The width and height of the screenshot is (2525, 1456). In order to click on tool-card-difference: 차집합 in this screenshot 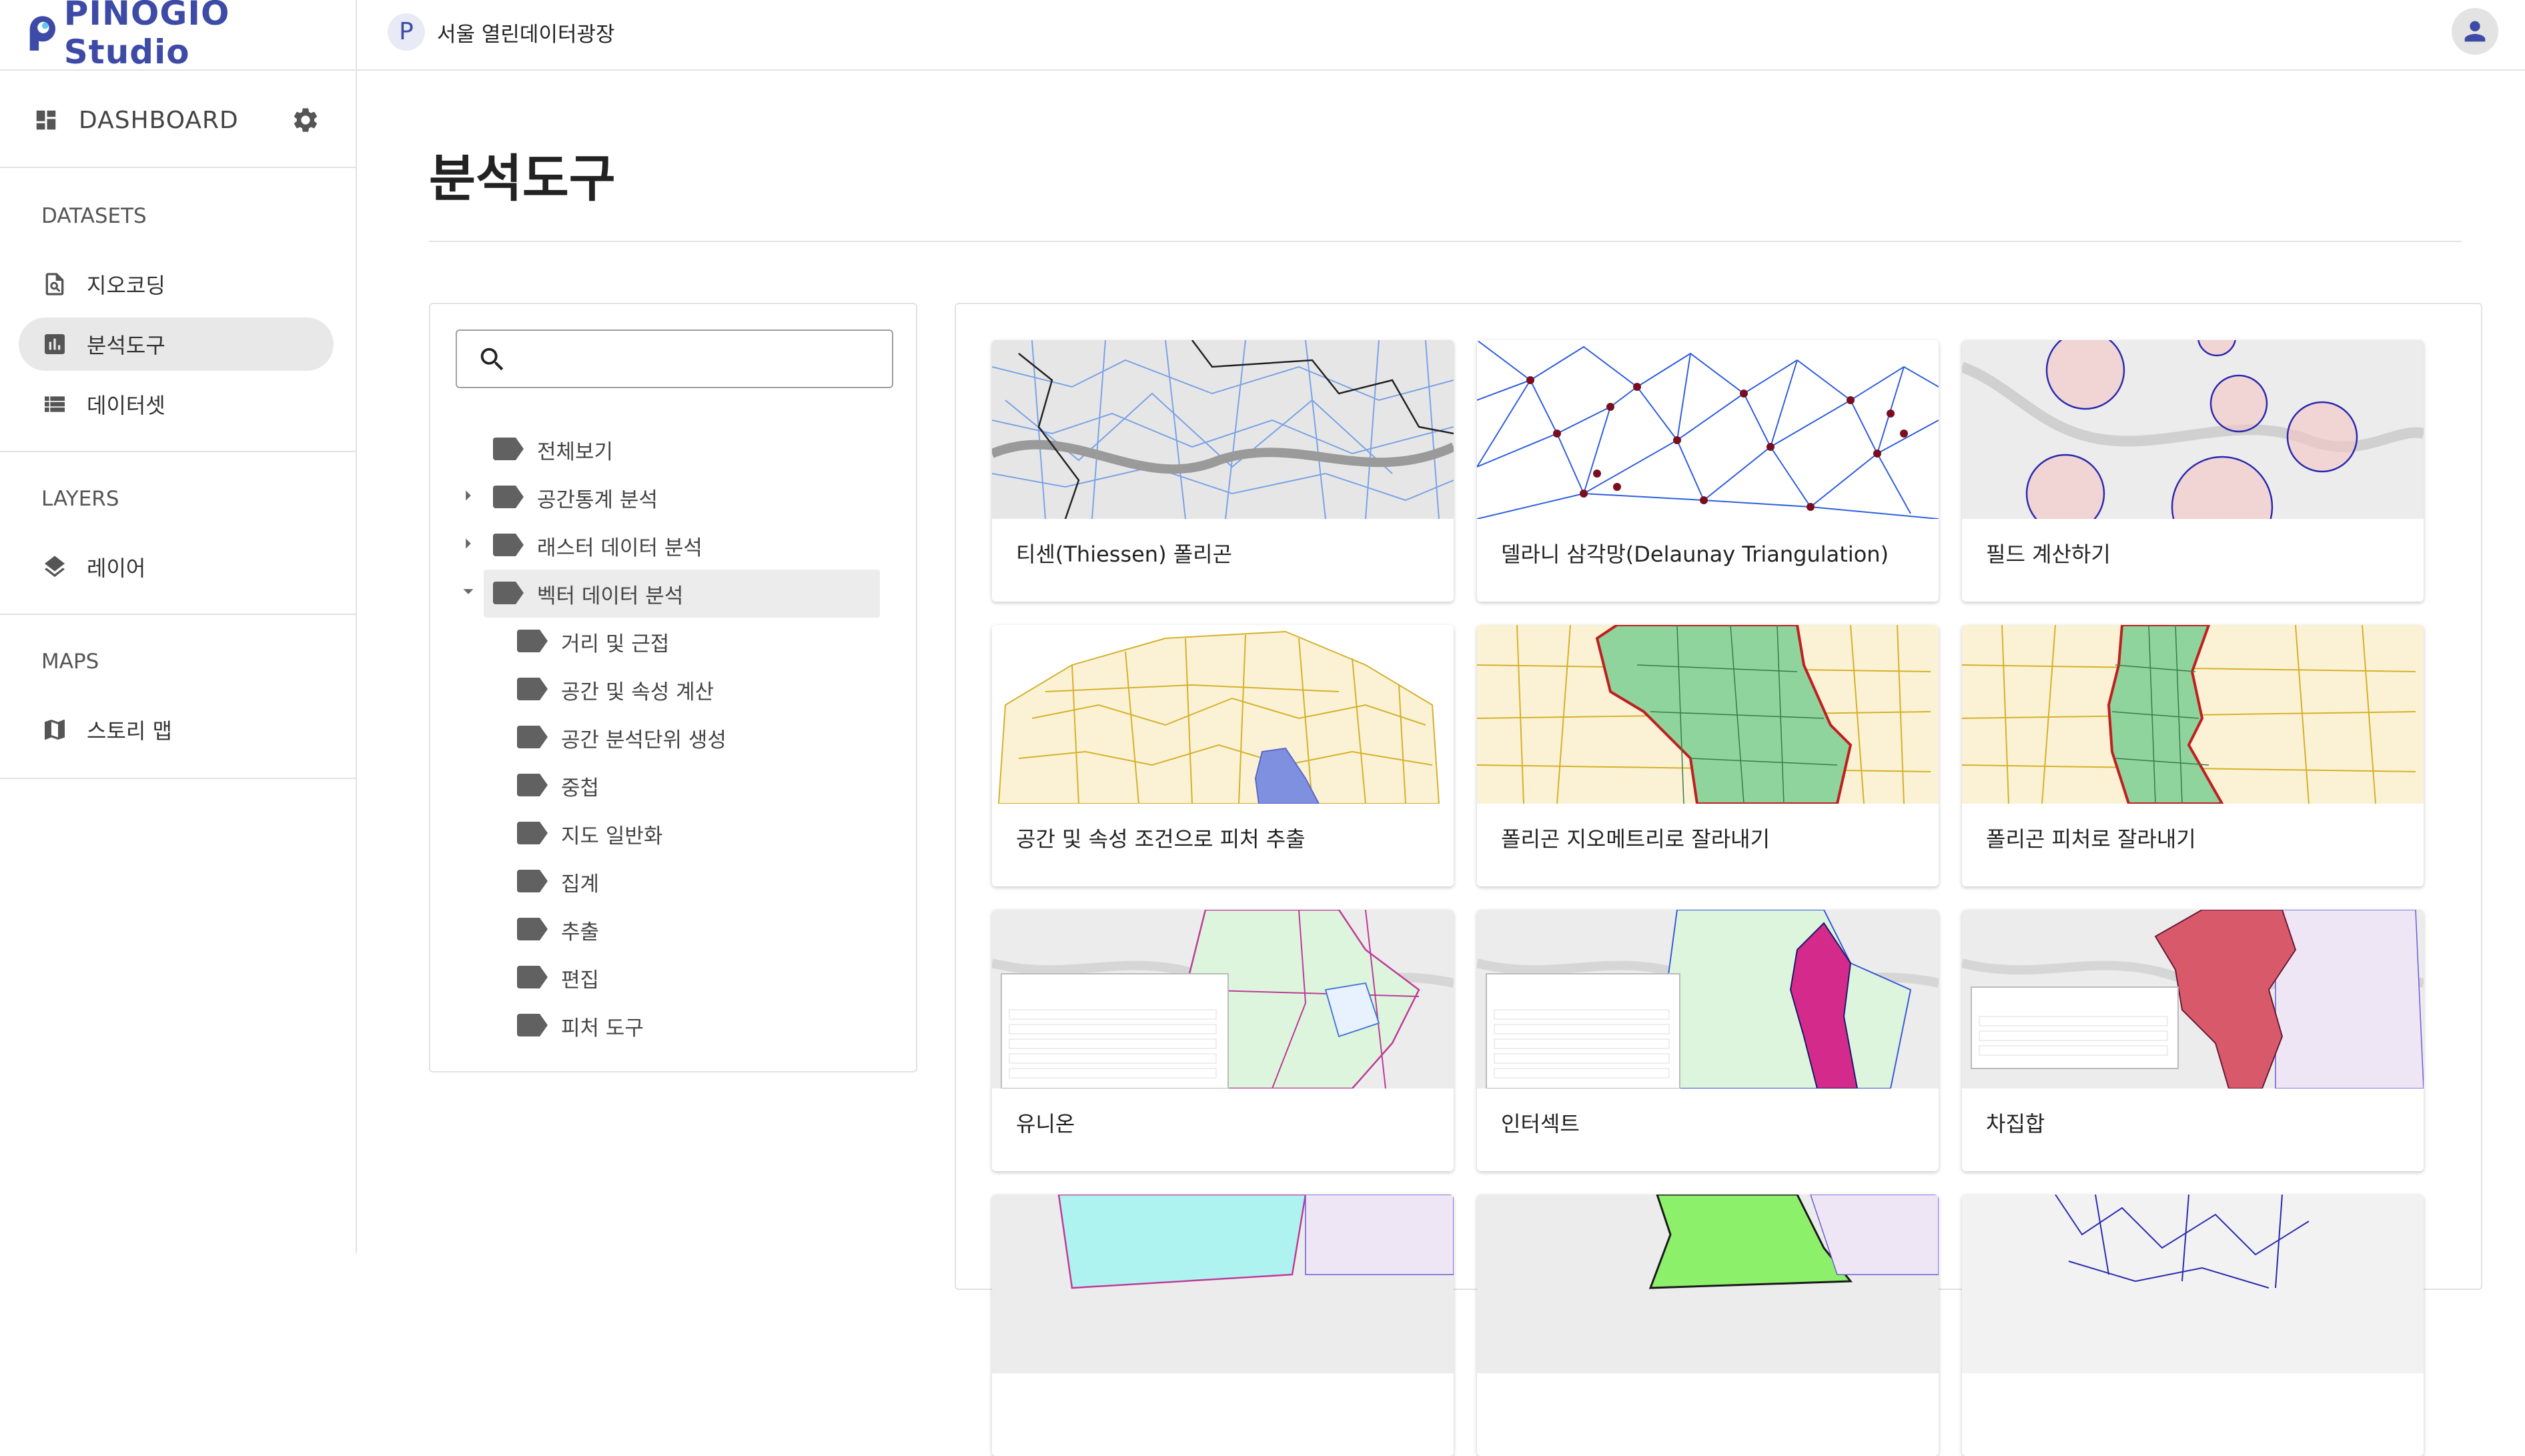, I will do `click(2193, 1040)`.